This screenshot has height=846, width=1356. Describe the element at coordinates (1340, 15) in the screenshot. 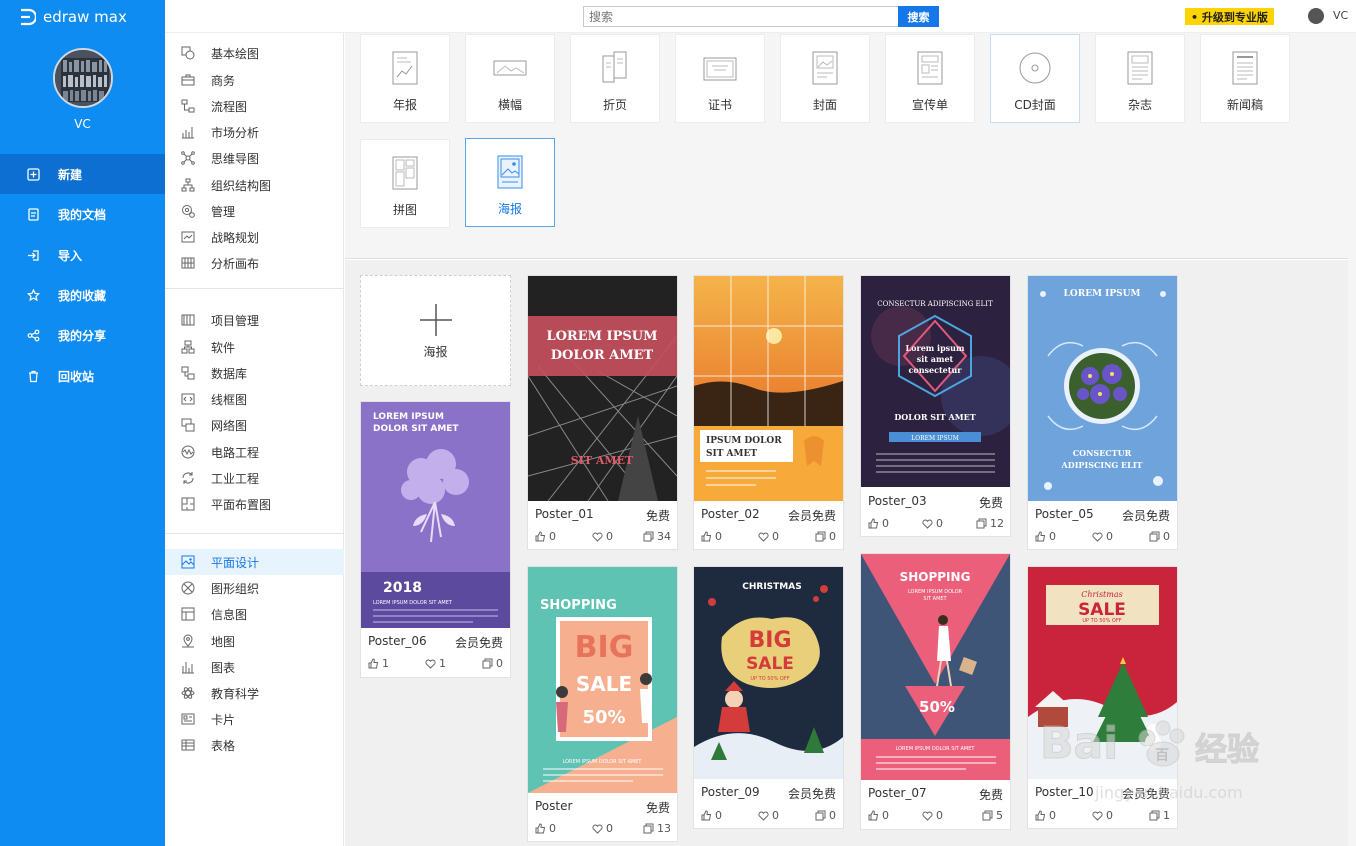

I see `user-name-top: VC` at that location.